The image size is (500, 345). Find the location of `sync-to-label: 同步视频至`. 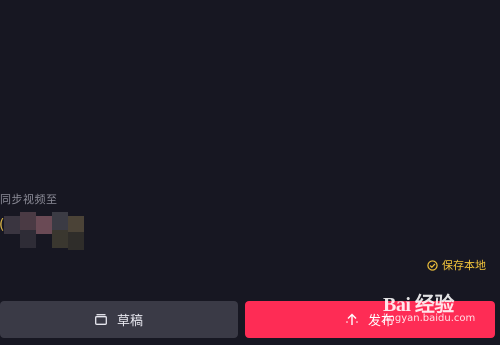

sync-to-label: 同步视频至 is located at coordinates (29, 199).